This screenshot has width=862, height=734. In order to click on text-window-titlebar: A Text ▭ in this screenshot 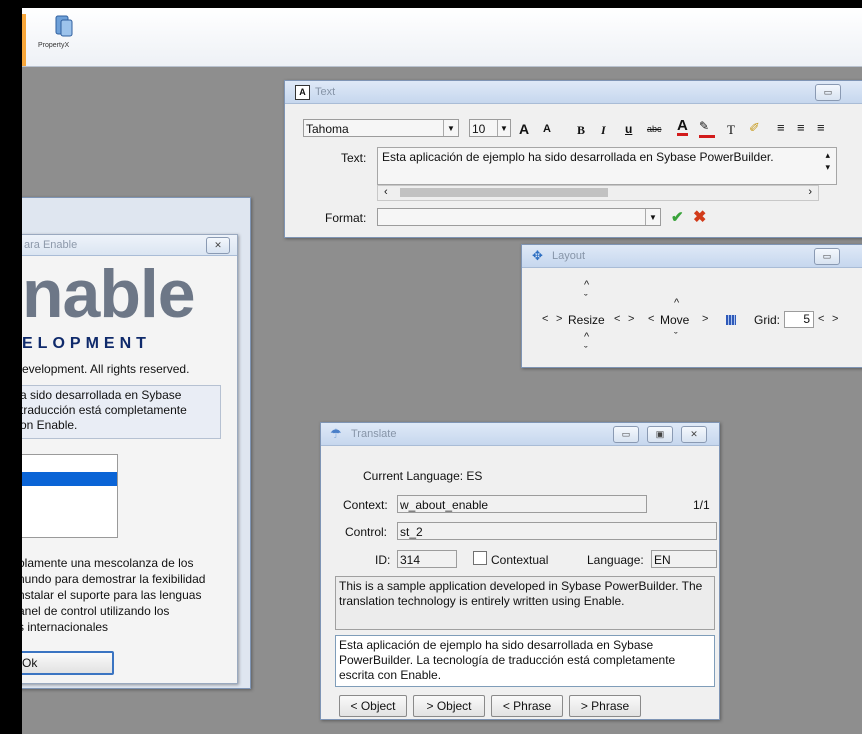, I will do `click(573, 92)`.